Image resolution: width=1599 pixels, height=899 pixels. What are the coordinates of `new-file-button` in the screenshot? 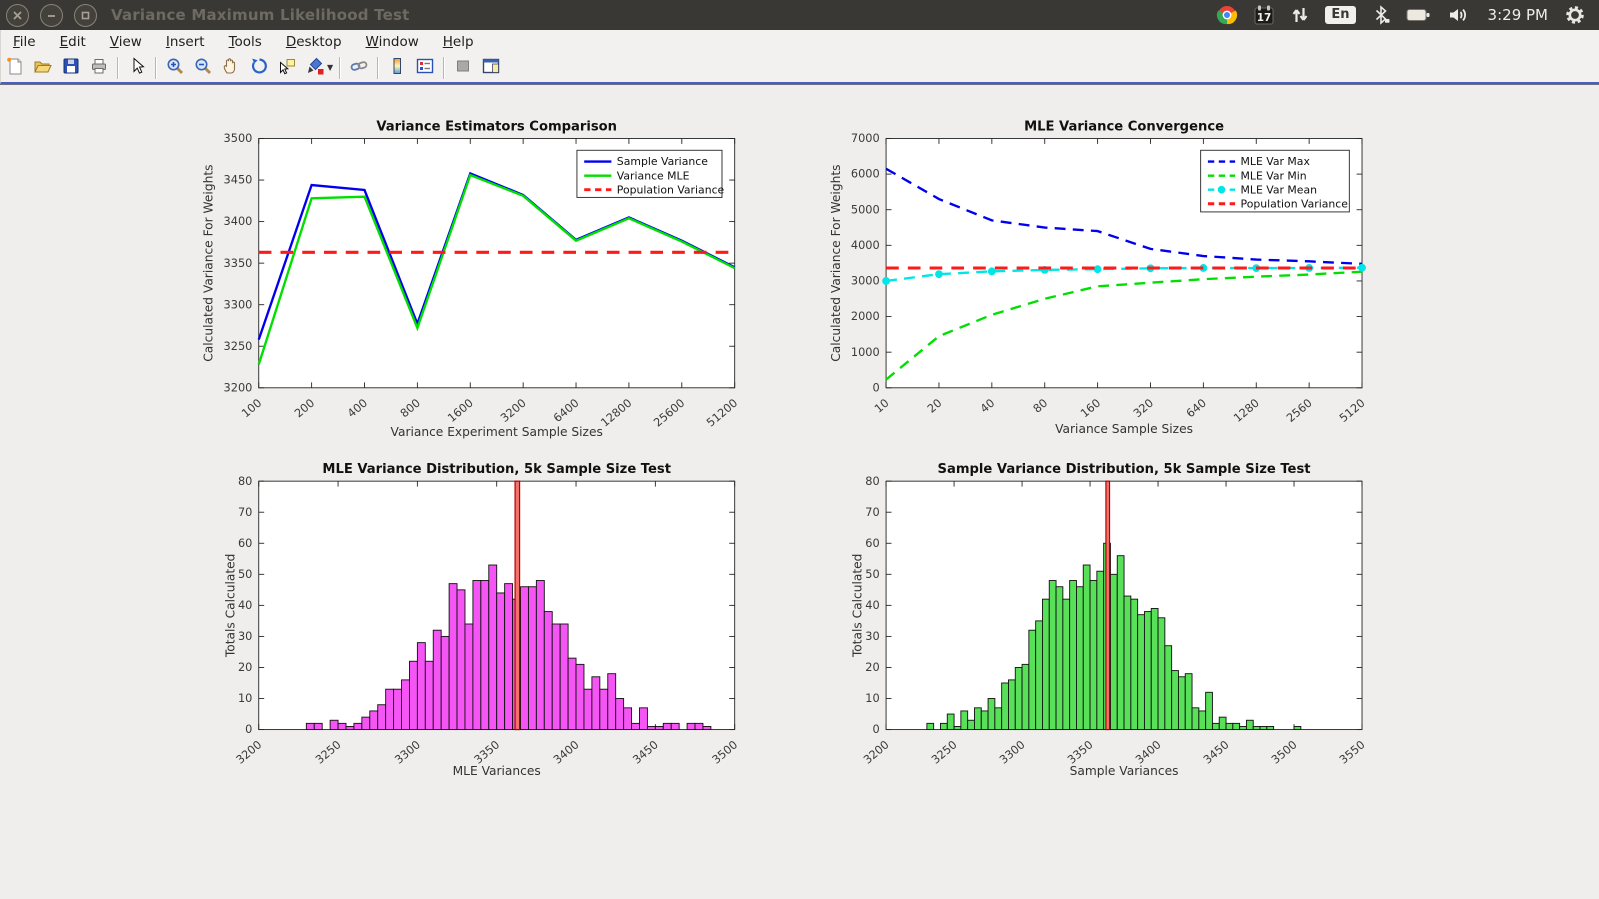 It's located at (15, 68).